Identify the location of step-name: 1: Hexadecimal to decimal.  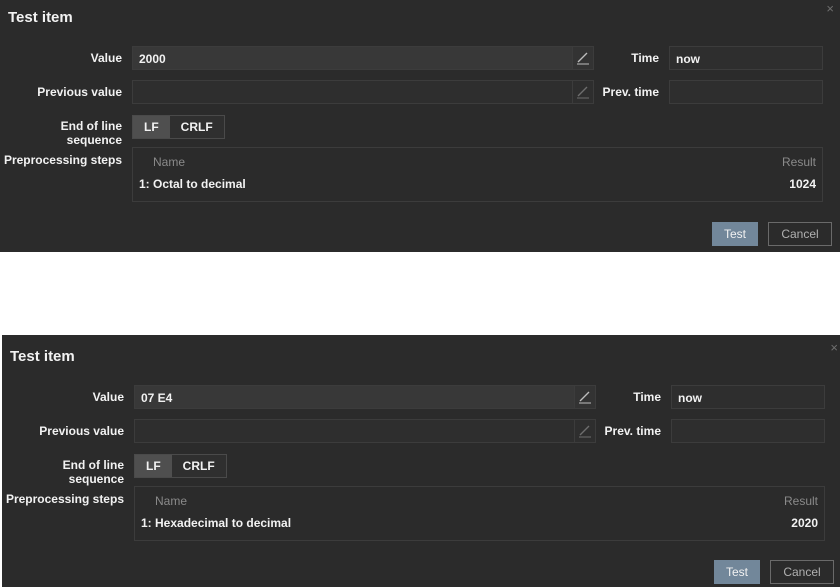
(216, 523).